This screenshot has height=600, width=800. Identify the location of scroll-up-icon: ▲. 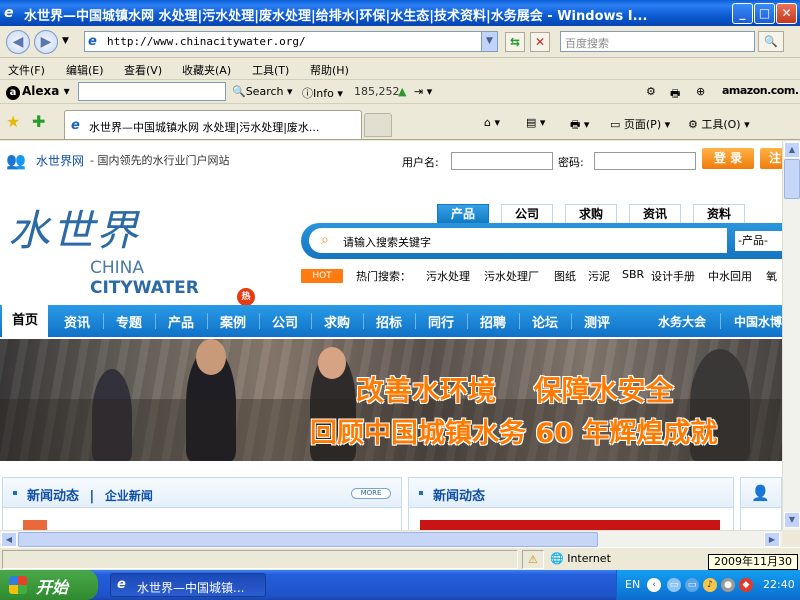
(792, 150).